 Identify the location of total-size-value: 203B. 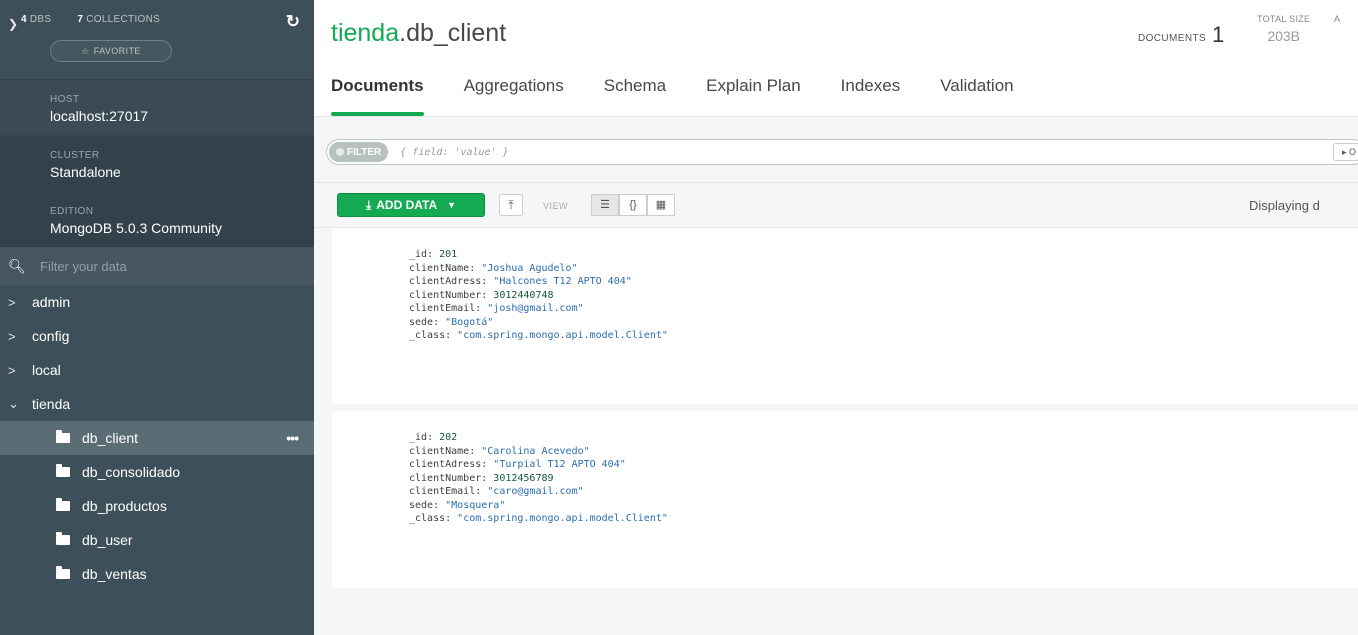
(1284, 36).